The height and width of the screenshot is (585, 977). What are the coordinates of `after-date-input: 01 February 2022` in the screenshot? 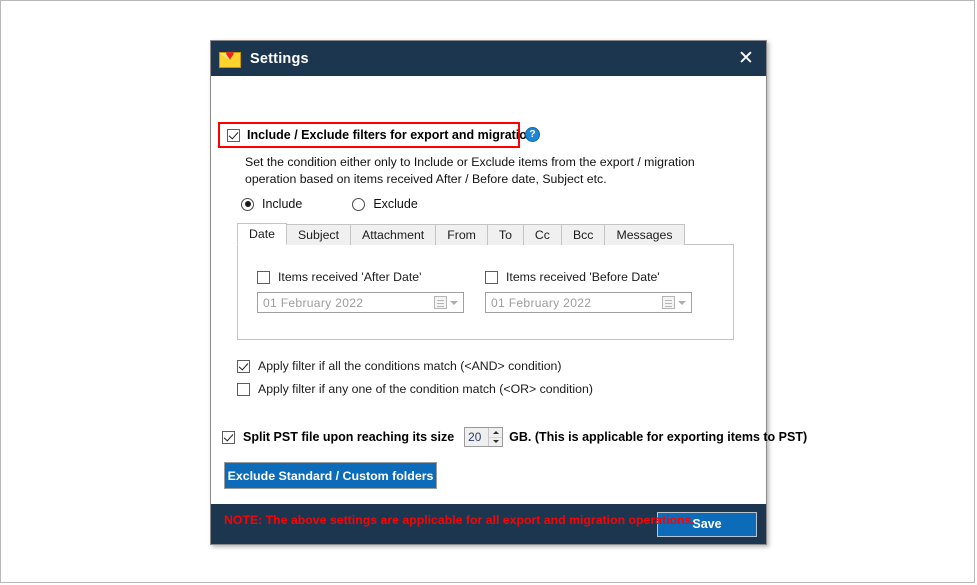 It's located at (360, 302).